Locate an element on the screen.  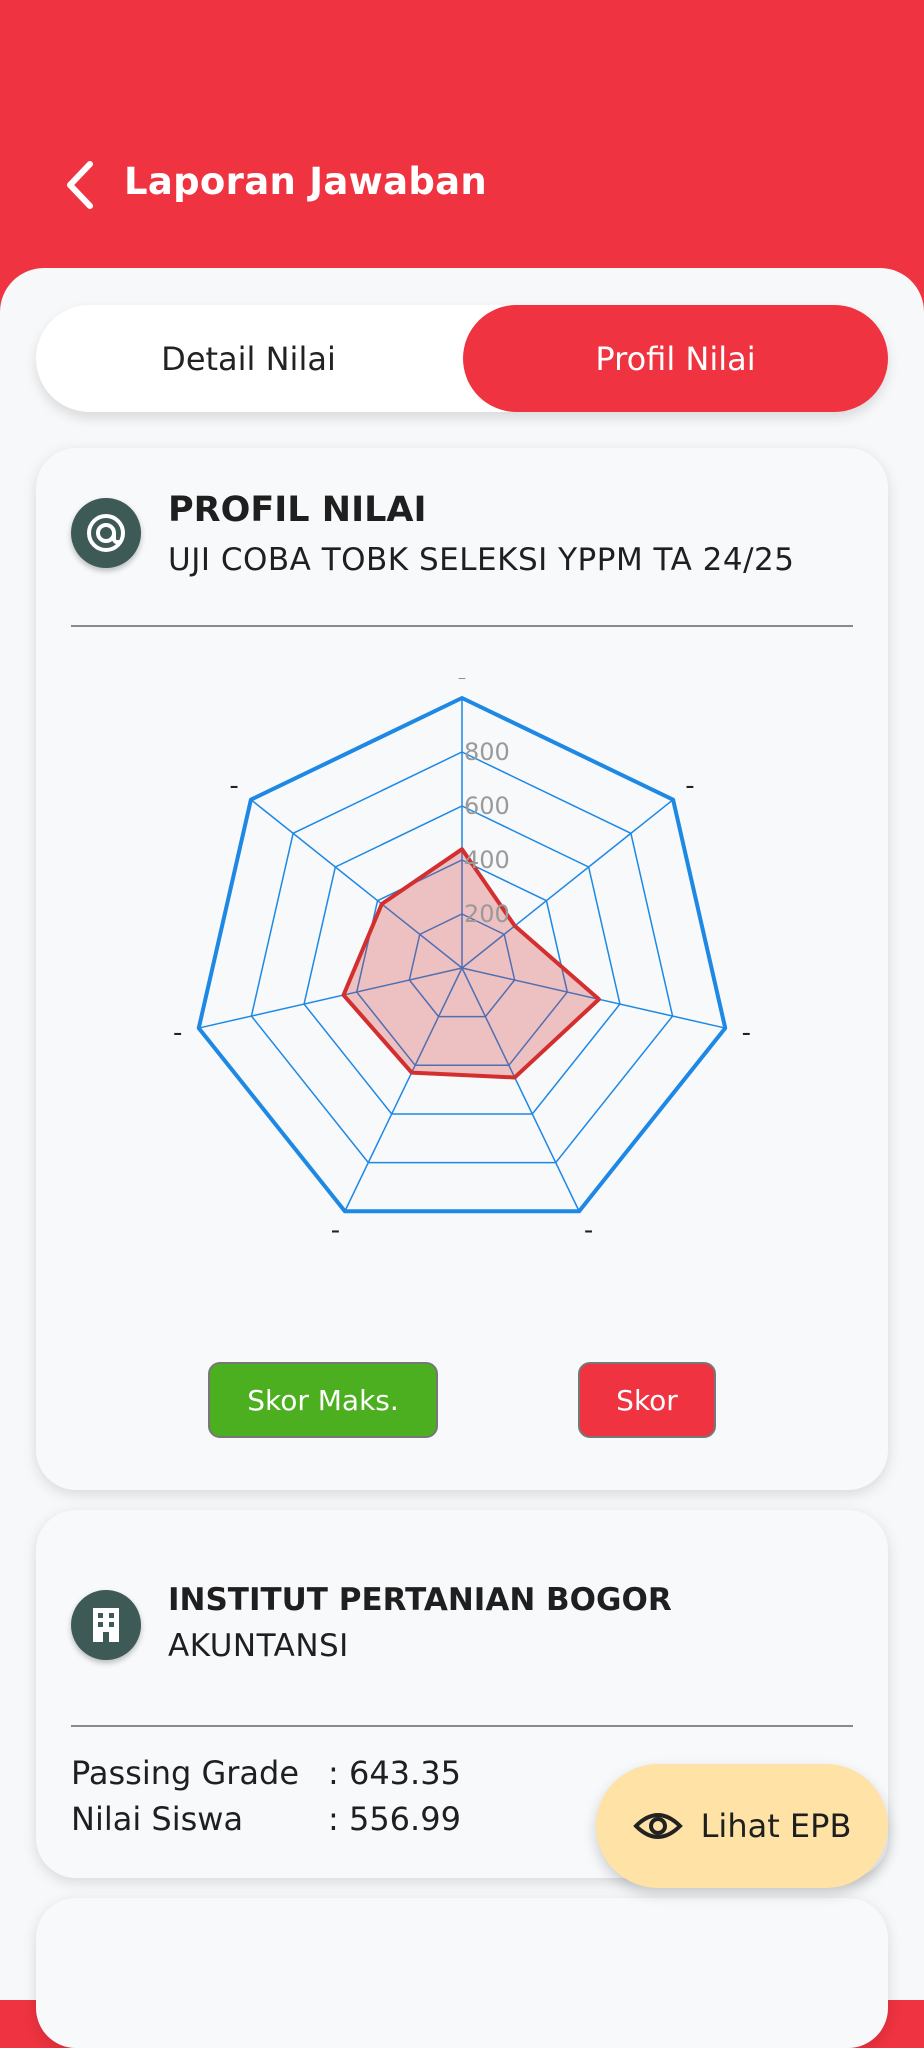
eye-icon is located at coordinates (657, 1826).